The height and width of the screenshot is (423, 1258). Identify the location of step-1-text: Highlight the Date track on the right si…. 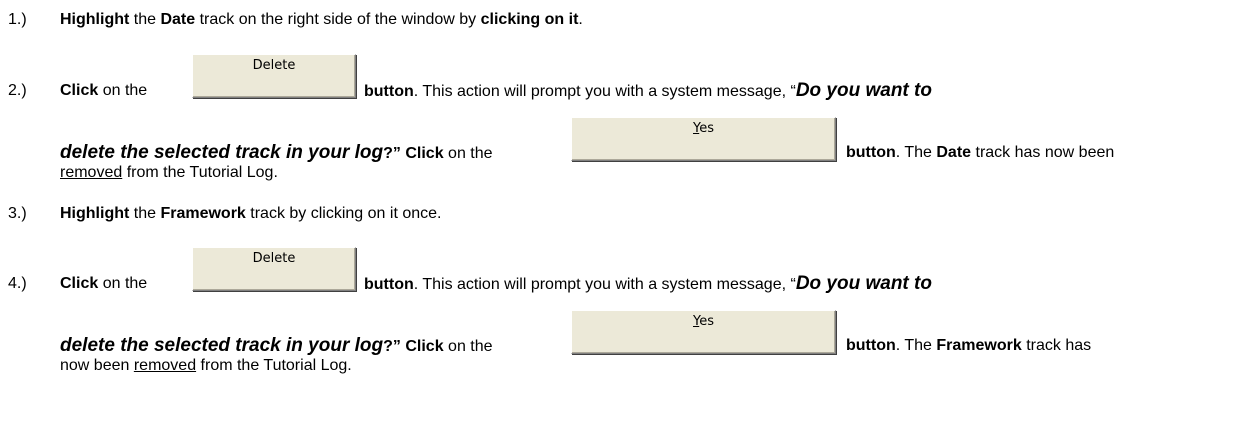
(321, 19).